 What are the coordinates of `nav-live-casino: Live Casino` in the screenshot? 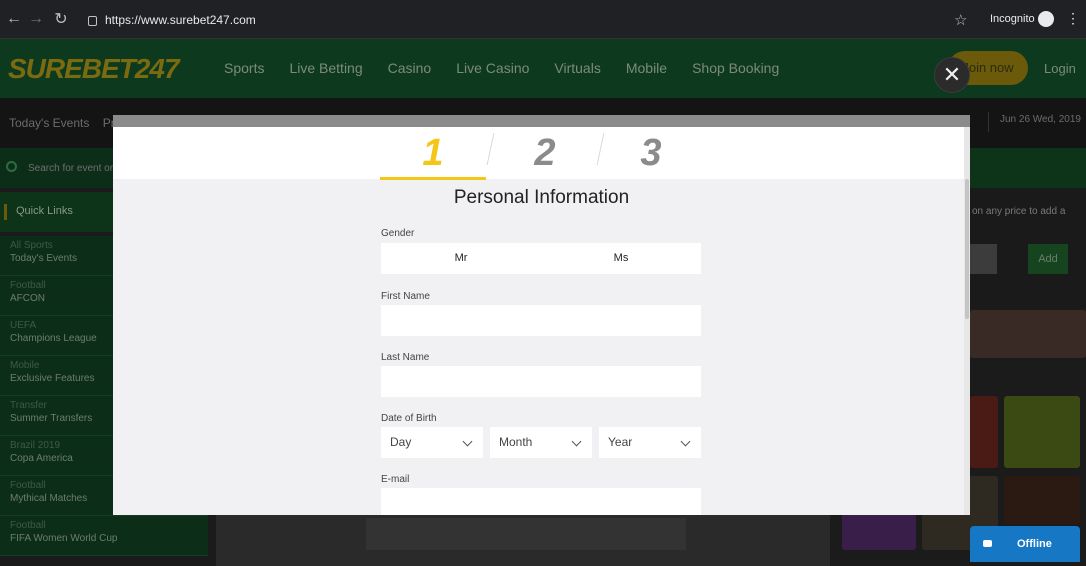 It's located at (492, 68).